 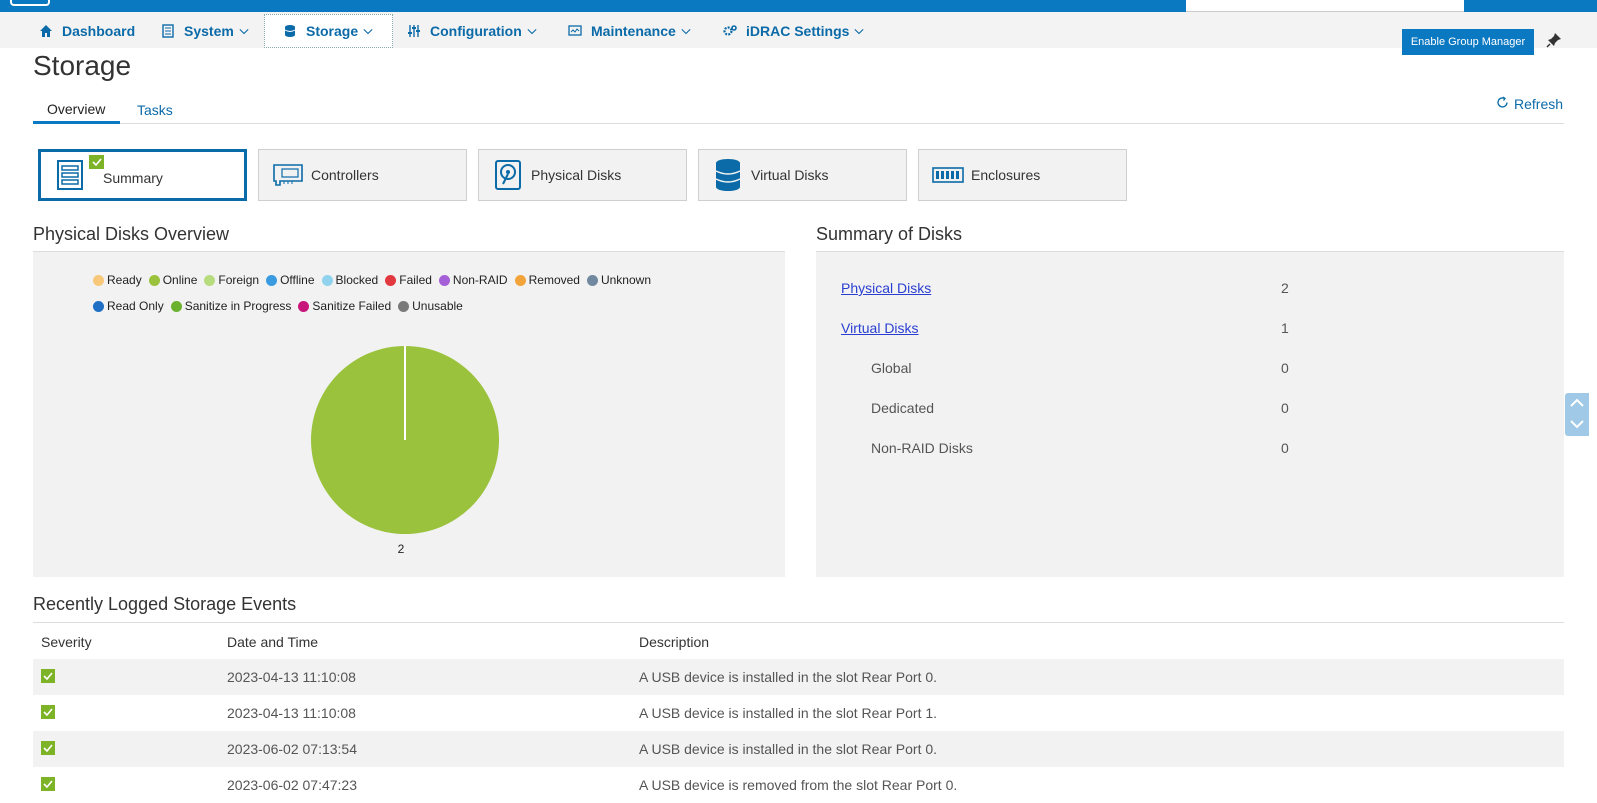 I want to click on nav-idrac-settings-label: iDRAC Settings, so click(x=798, y=31).